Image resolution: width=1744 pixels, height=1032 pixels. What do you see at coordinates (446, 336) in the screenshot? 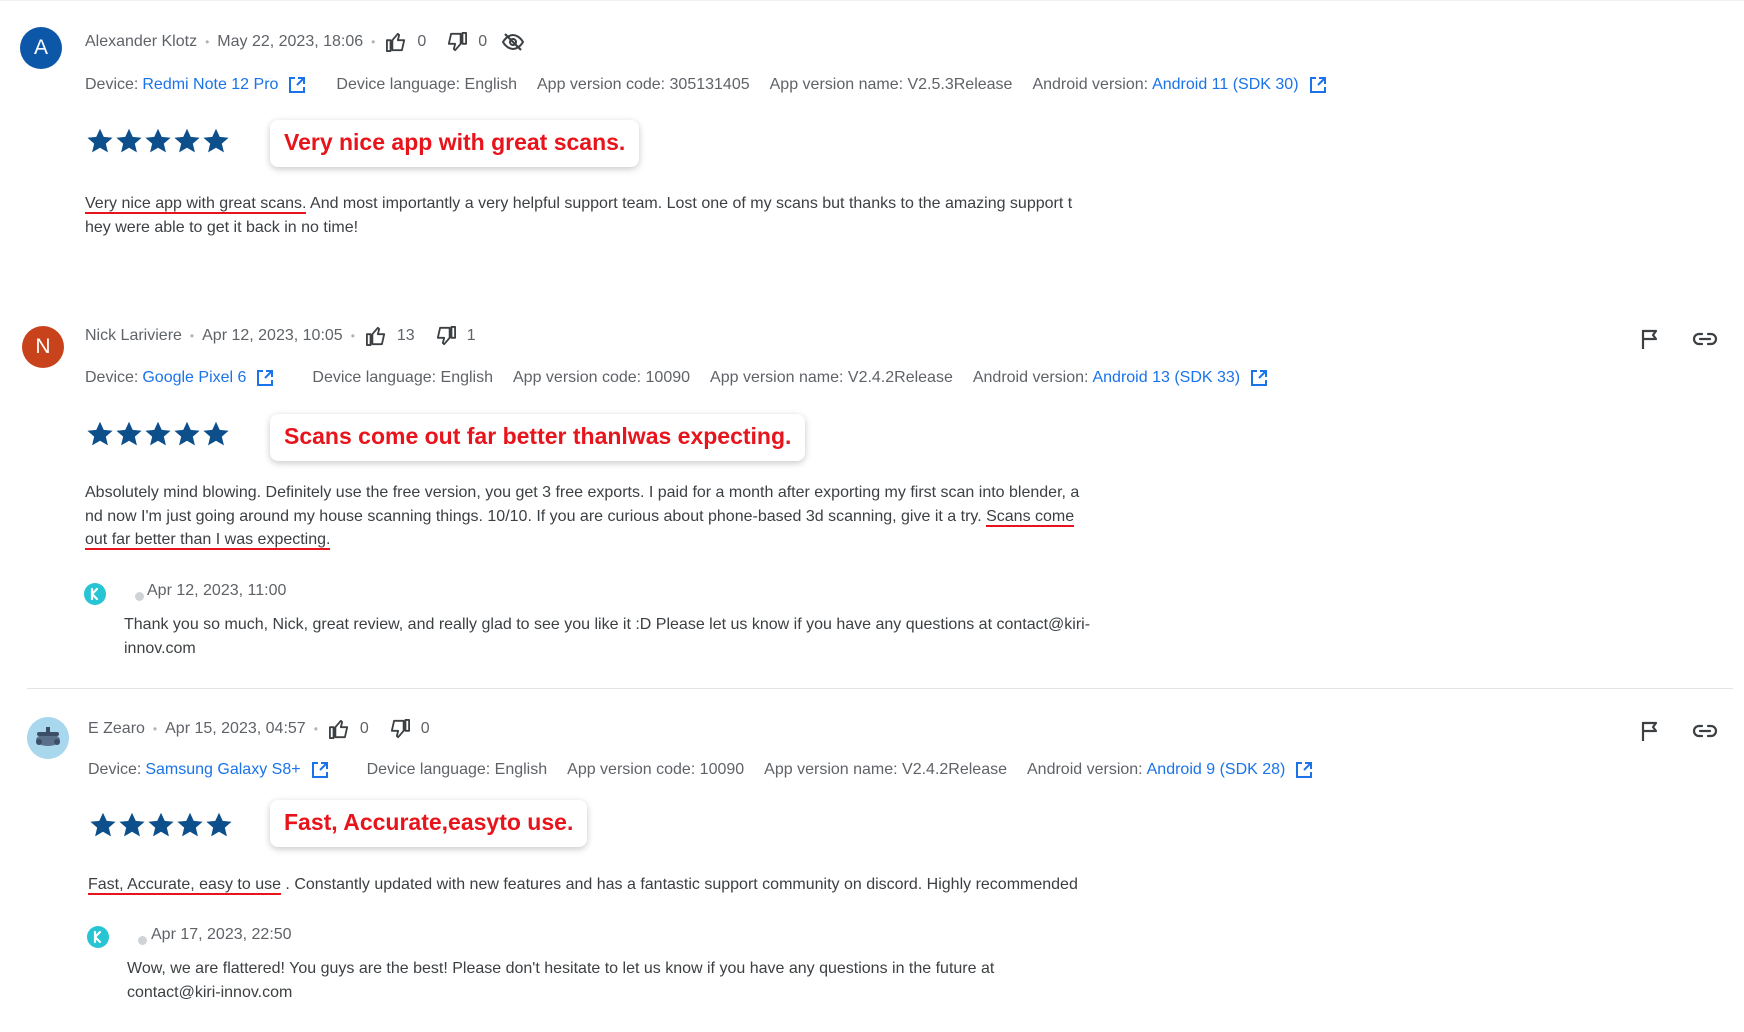
I see `thumbs-down-icon` at bounding box center [446, 336].